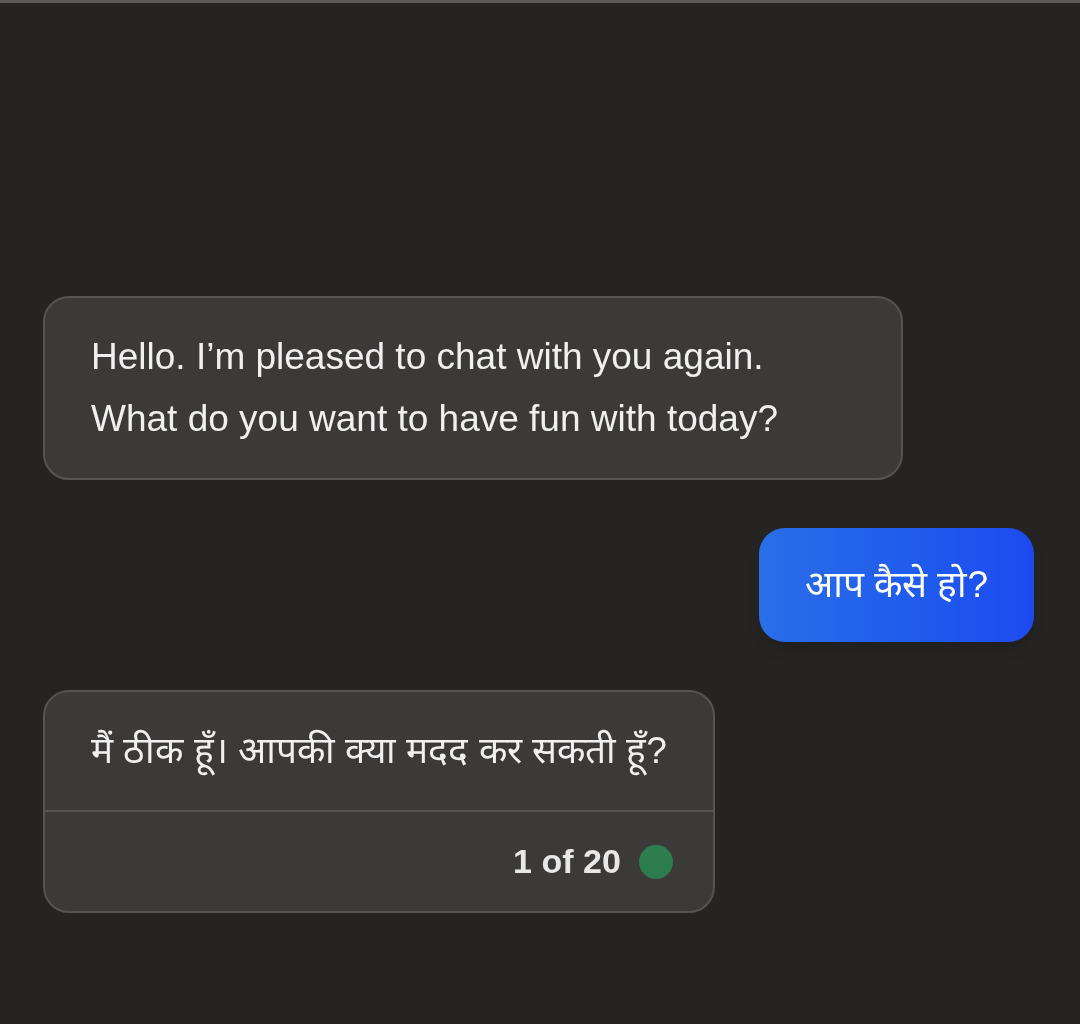 The image size is (1080, 1024). What do you see at coordinates (434, 388) in the screenshot?
I see `message-text: Hello. I’m pleased to chat with you again. What do you want to have fun with today?` at bounding box center [434, 388].